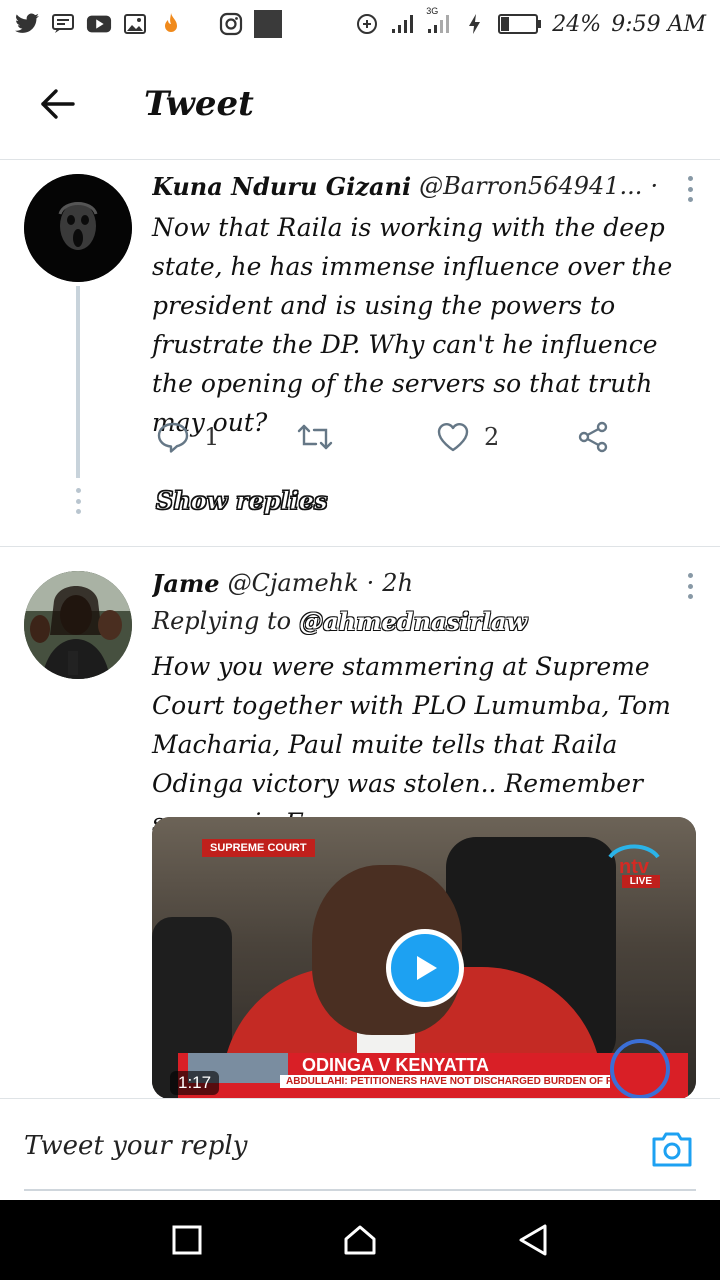 This screenshot has width=720, height=1280. I want to click on display-name: Kuna Nduru Gizani, so click(281, 186).